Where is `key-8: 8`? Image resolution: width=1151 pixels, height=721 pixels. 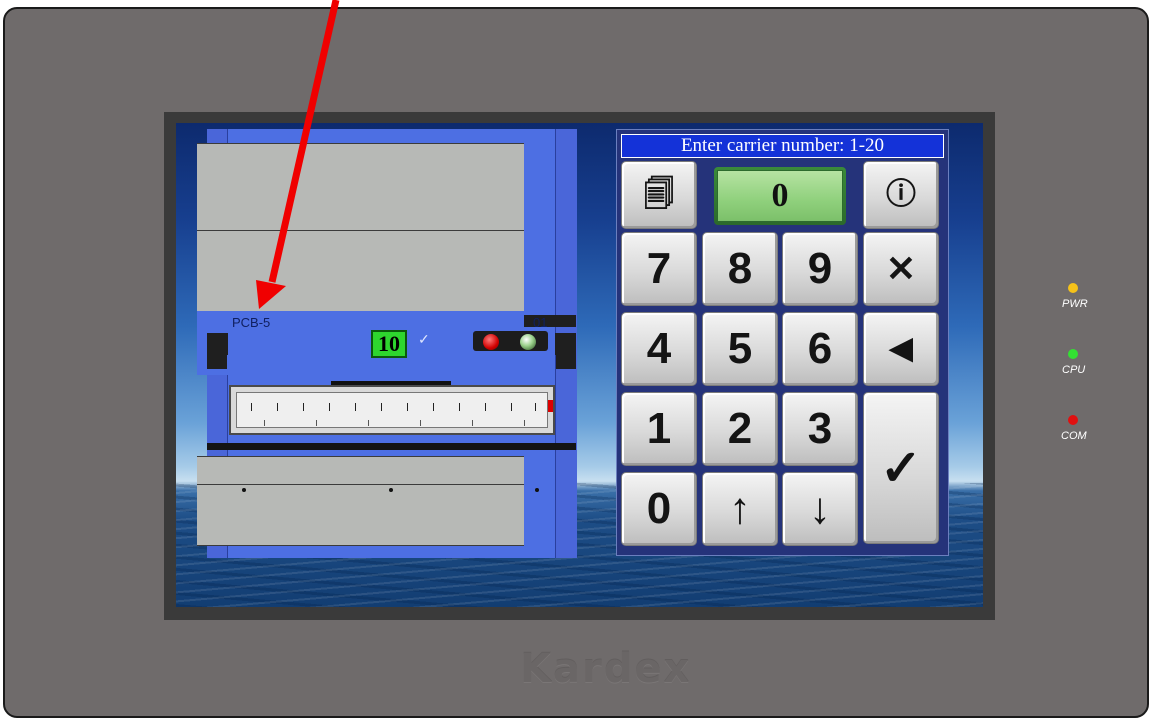 key-8: 8 is located at coordinates (740, 269).